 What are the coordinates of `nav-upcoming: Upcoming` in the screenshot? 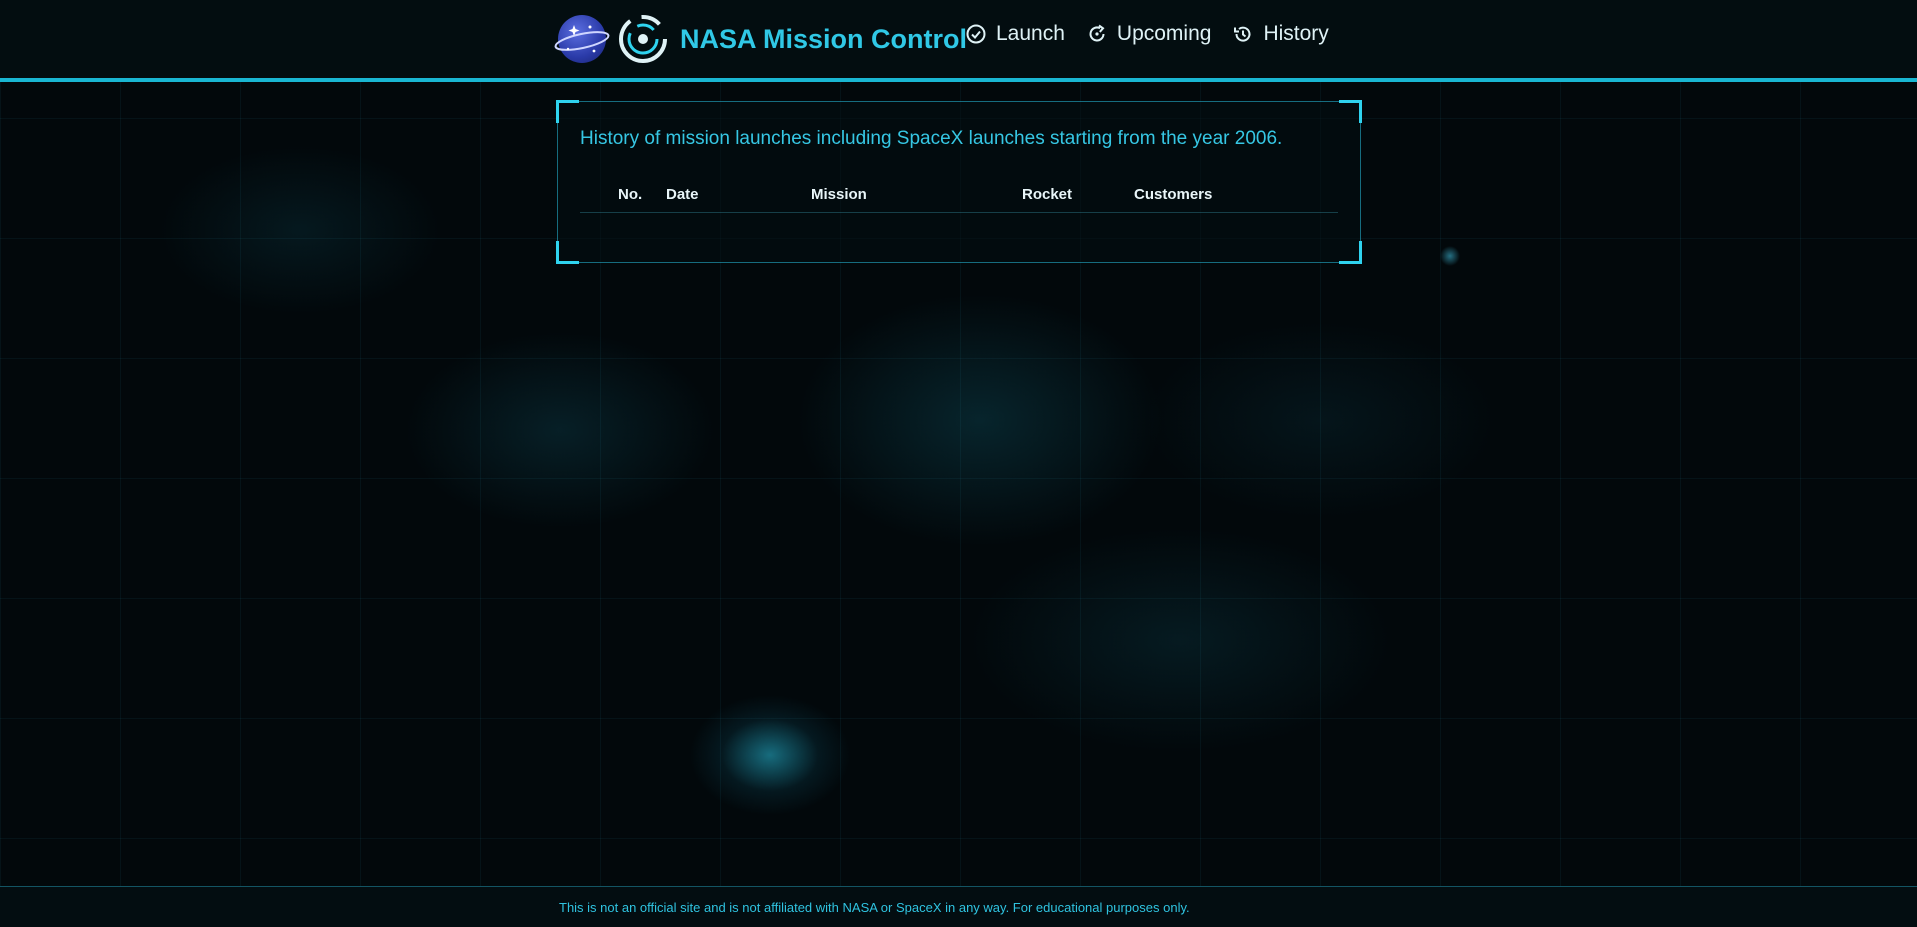 It's located at (1149, 34).